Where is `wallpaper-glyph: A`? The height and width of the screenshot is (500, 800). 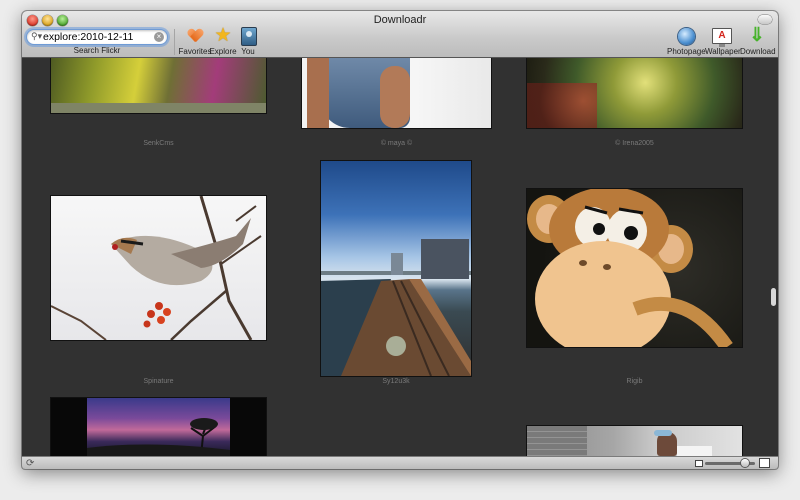 wallpaper-glyph: A is located at coordinates (722, 35).